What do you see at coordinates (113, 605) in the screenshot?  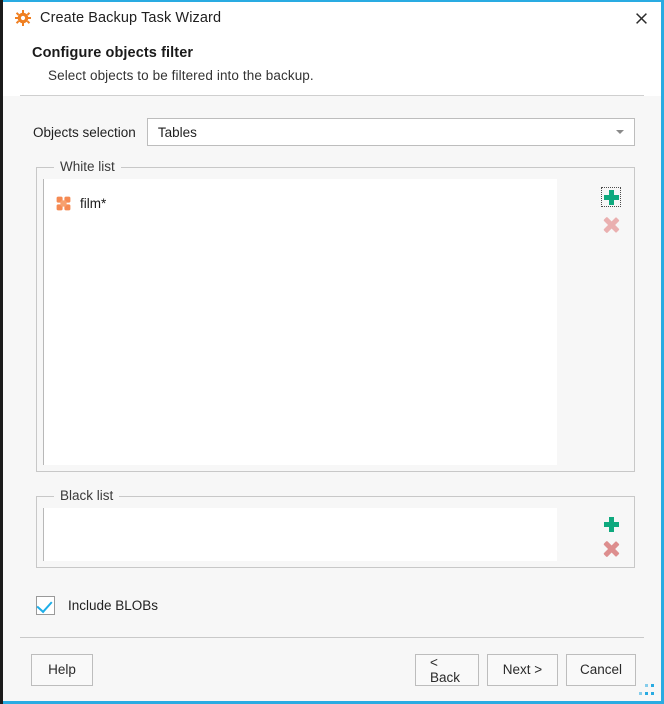 I see `include-blobs-label: Include BLOBs` at bounding box center [113, 605].